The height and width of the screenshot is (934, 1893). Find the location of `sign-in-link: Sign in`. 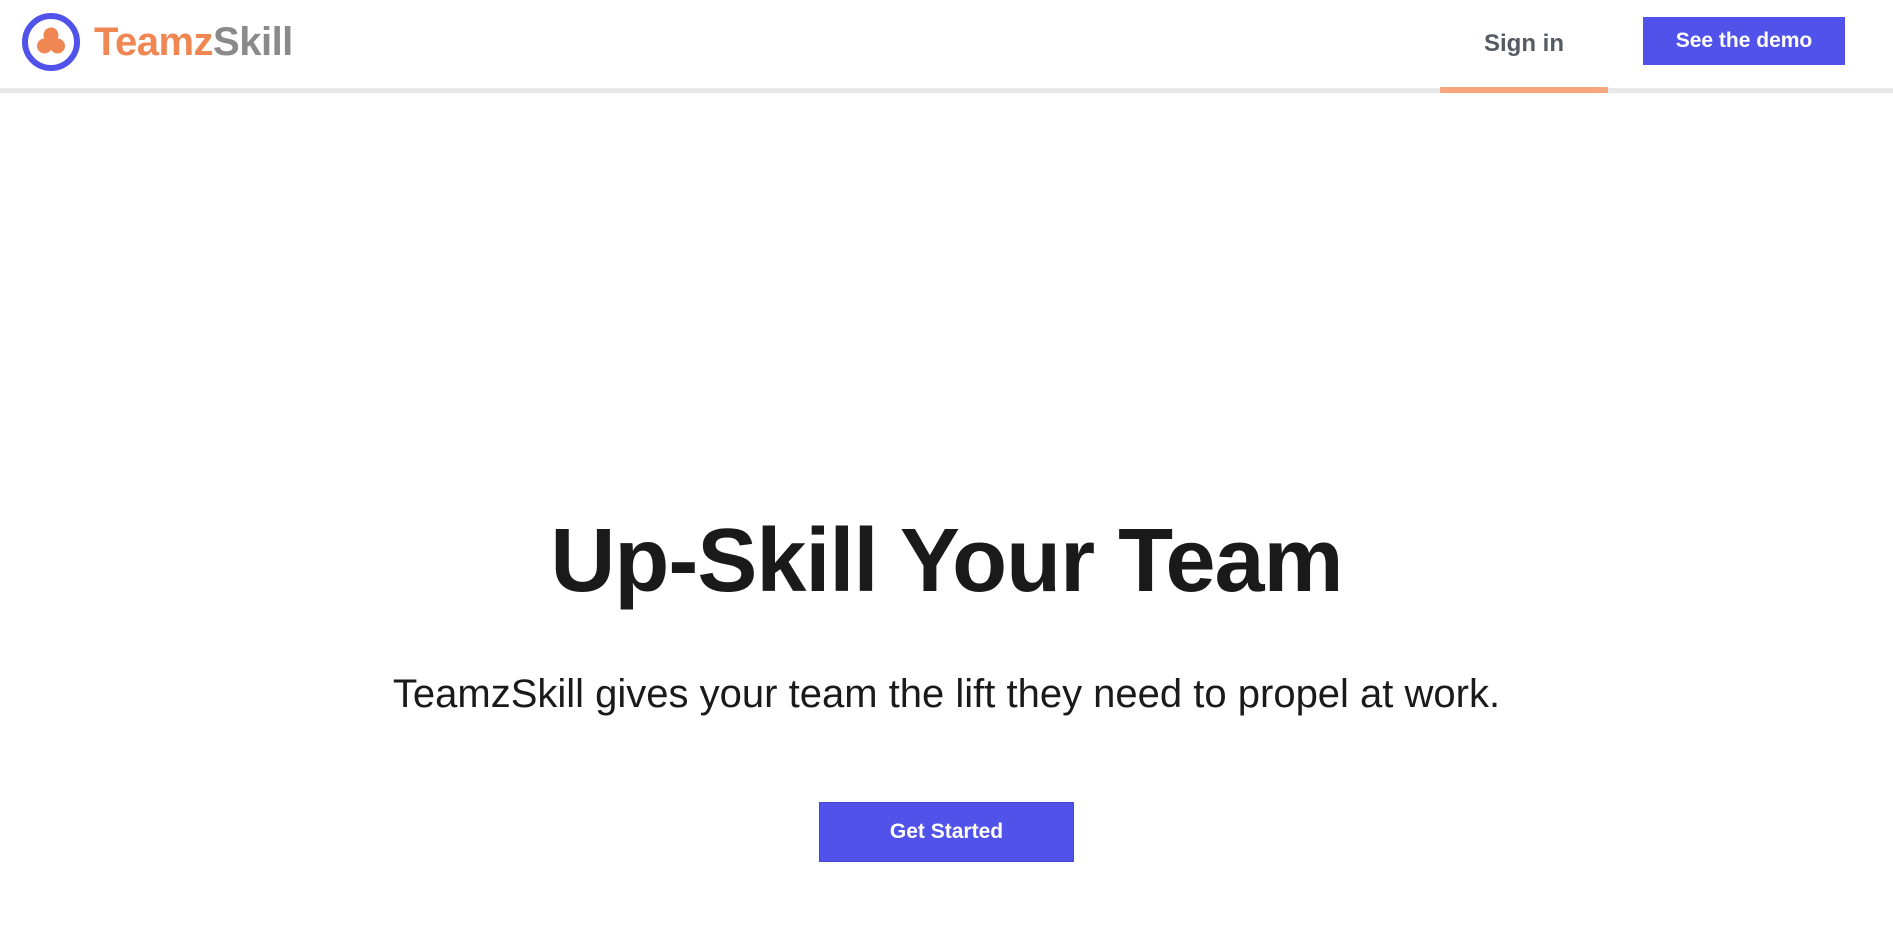

sign-in-link: Sign in is located at coordinates (1524, 46).